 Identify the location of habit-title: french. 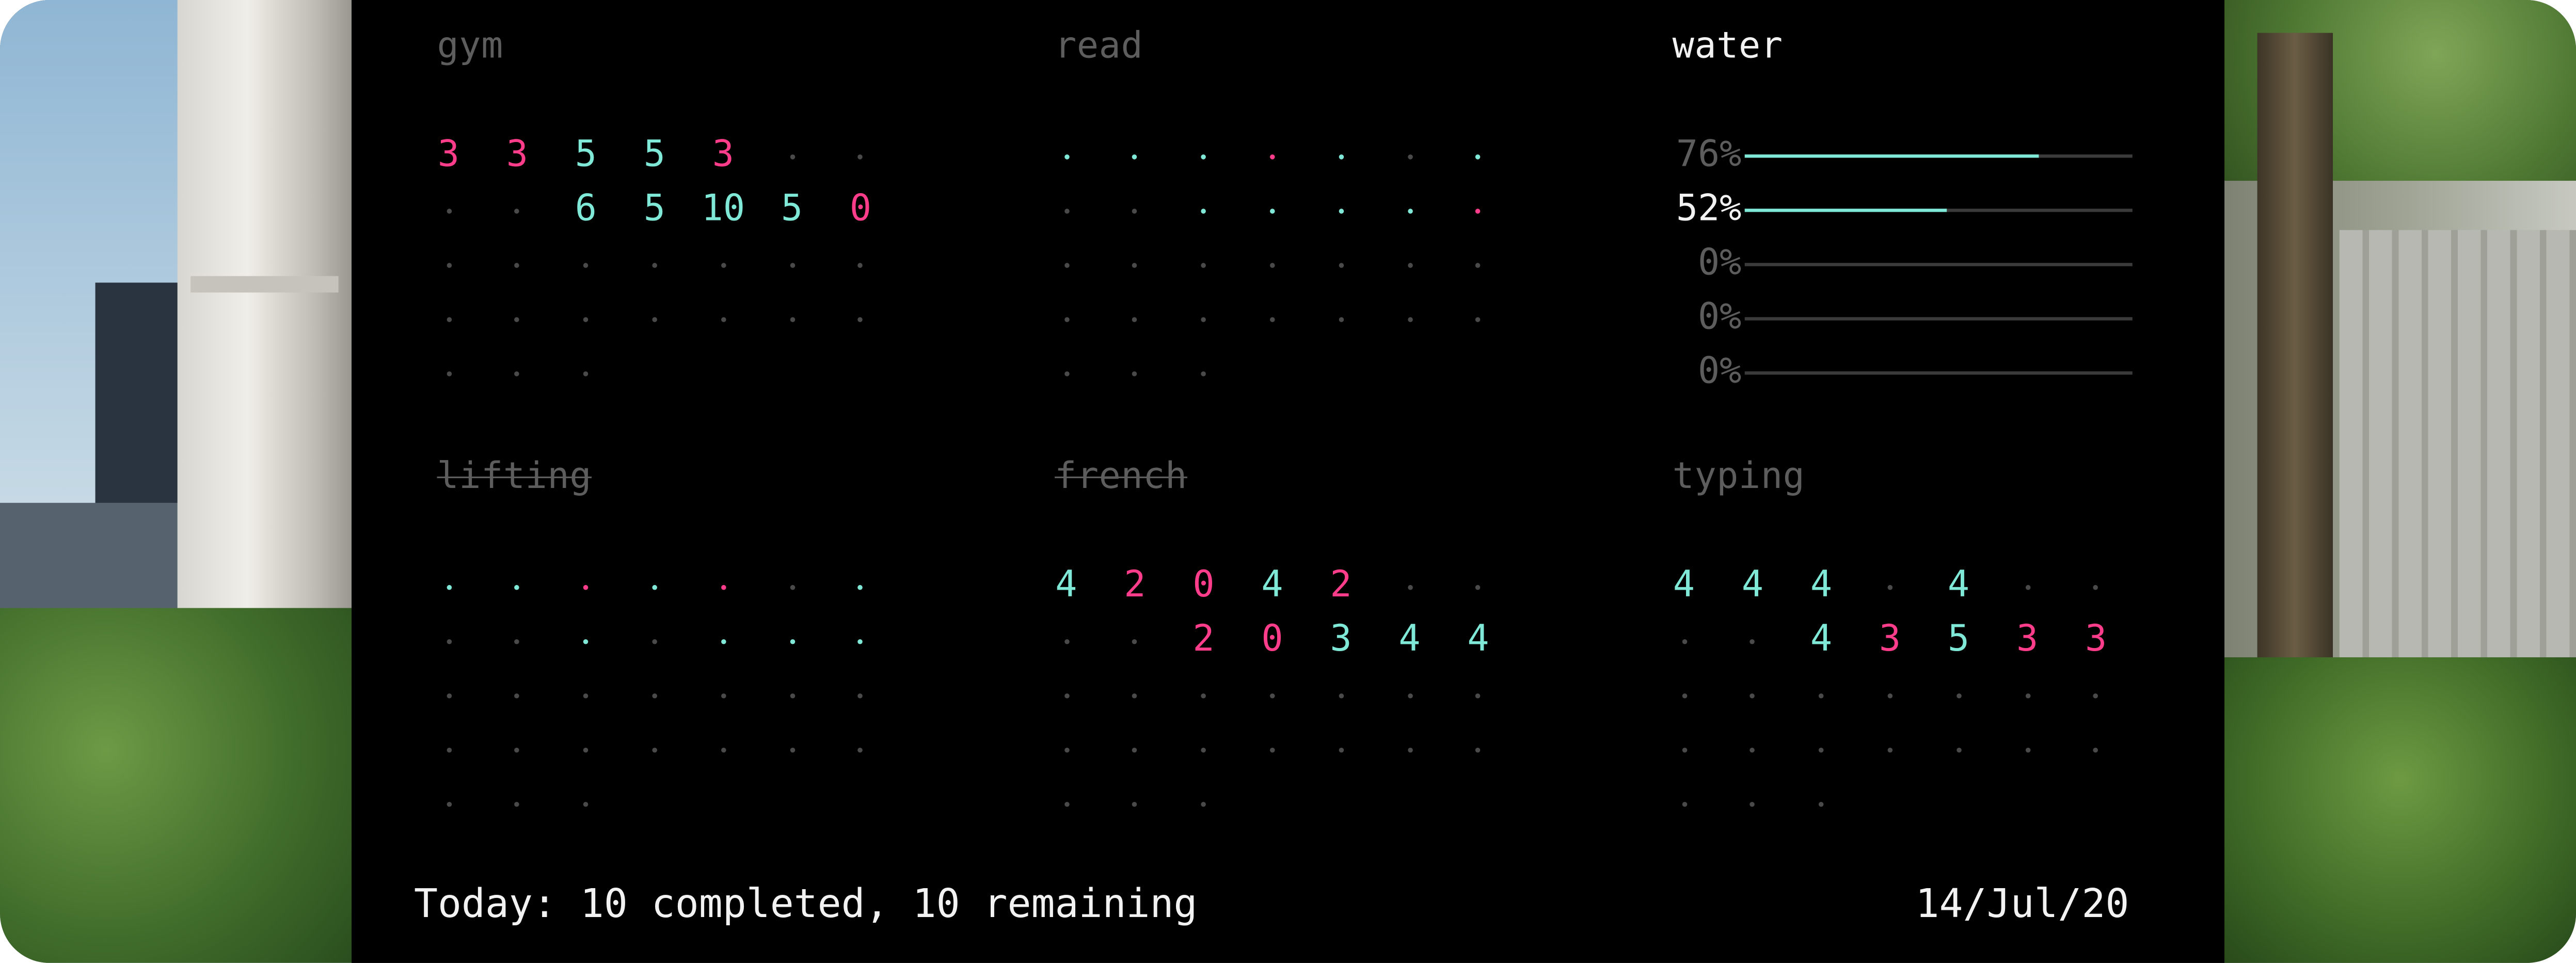
(1121, 478).